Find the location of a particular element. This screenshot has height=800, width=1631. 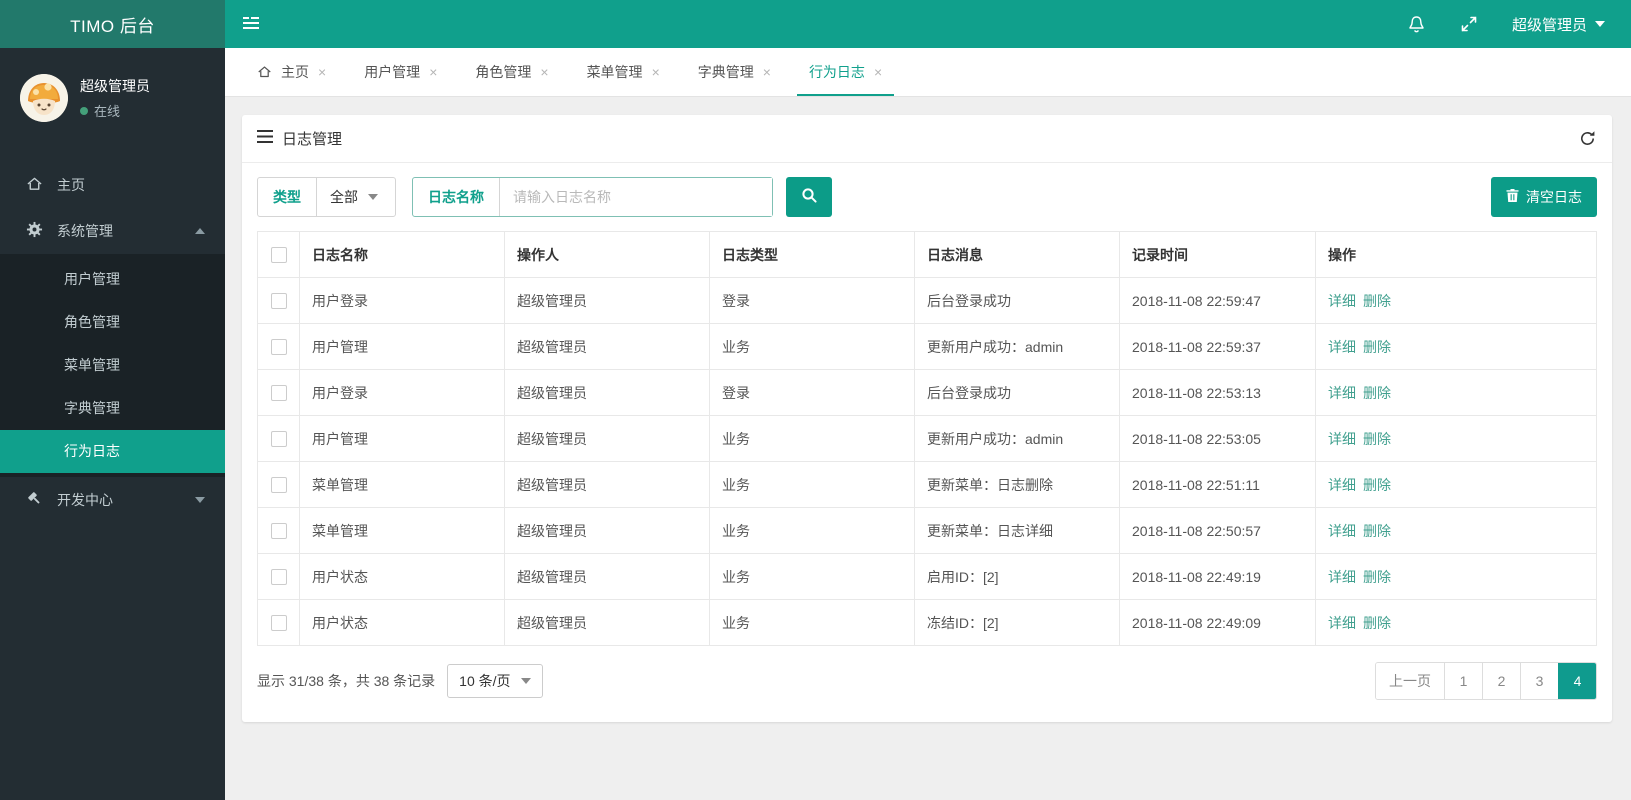

trash-icon is located at coordinates (1512, 197).